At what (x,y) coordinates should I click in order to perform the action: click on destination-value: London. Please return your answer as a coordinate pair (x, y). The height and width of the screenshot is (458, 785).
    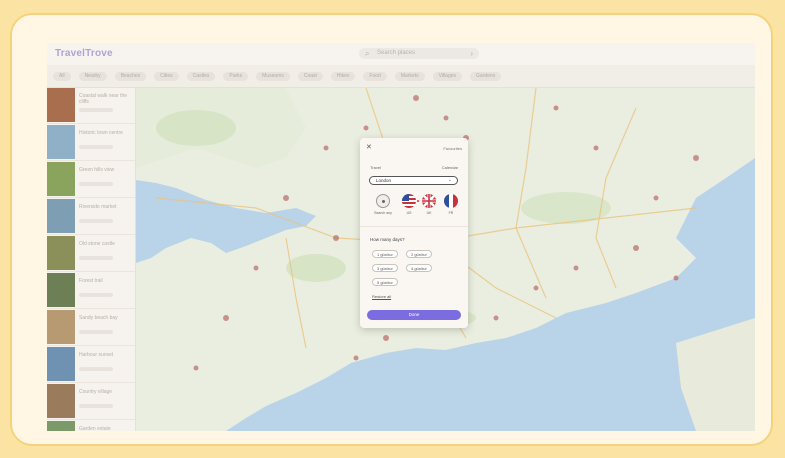
    Looking at the image, I should click on (384, 180).